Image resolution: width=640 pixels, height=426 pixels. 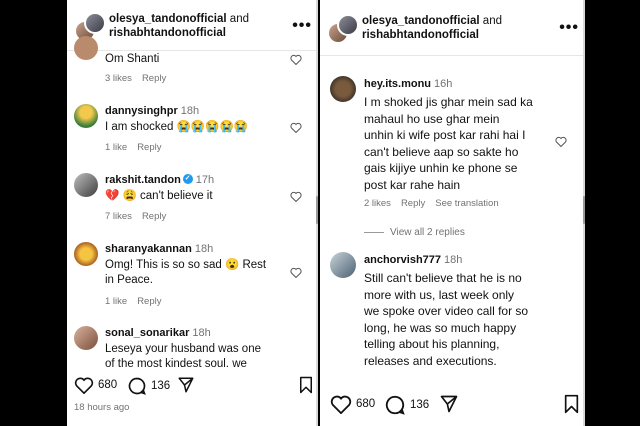 I want to click on comment-text: Omg! This is so so sad 😮 Rest in Peace., so click(x=186, y=272).